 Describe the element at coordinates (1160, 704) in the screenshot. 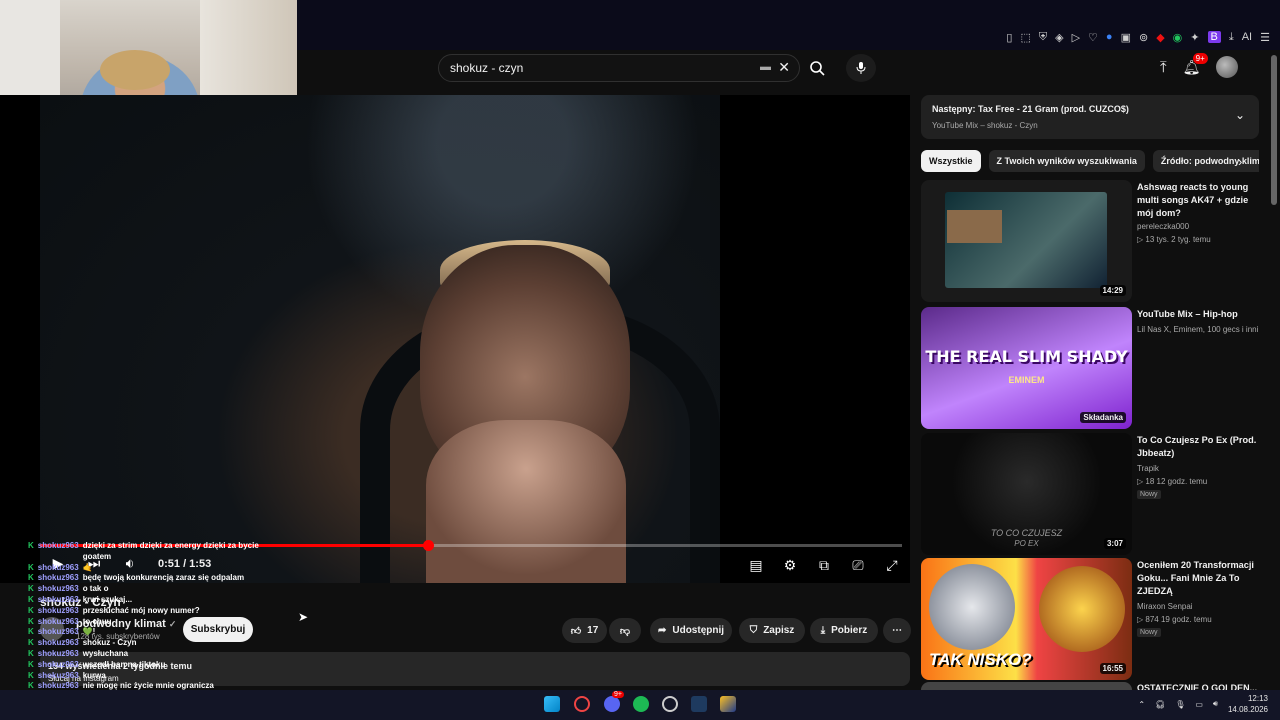

I see `headset-icon: 🎧︎` at that location.